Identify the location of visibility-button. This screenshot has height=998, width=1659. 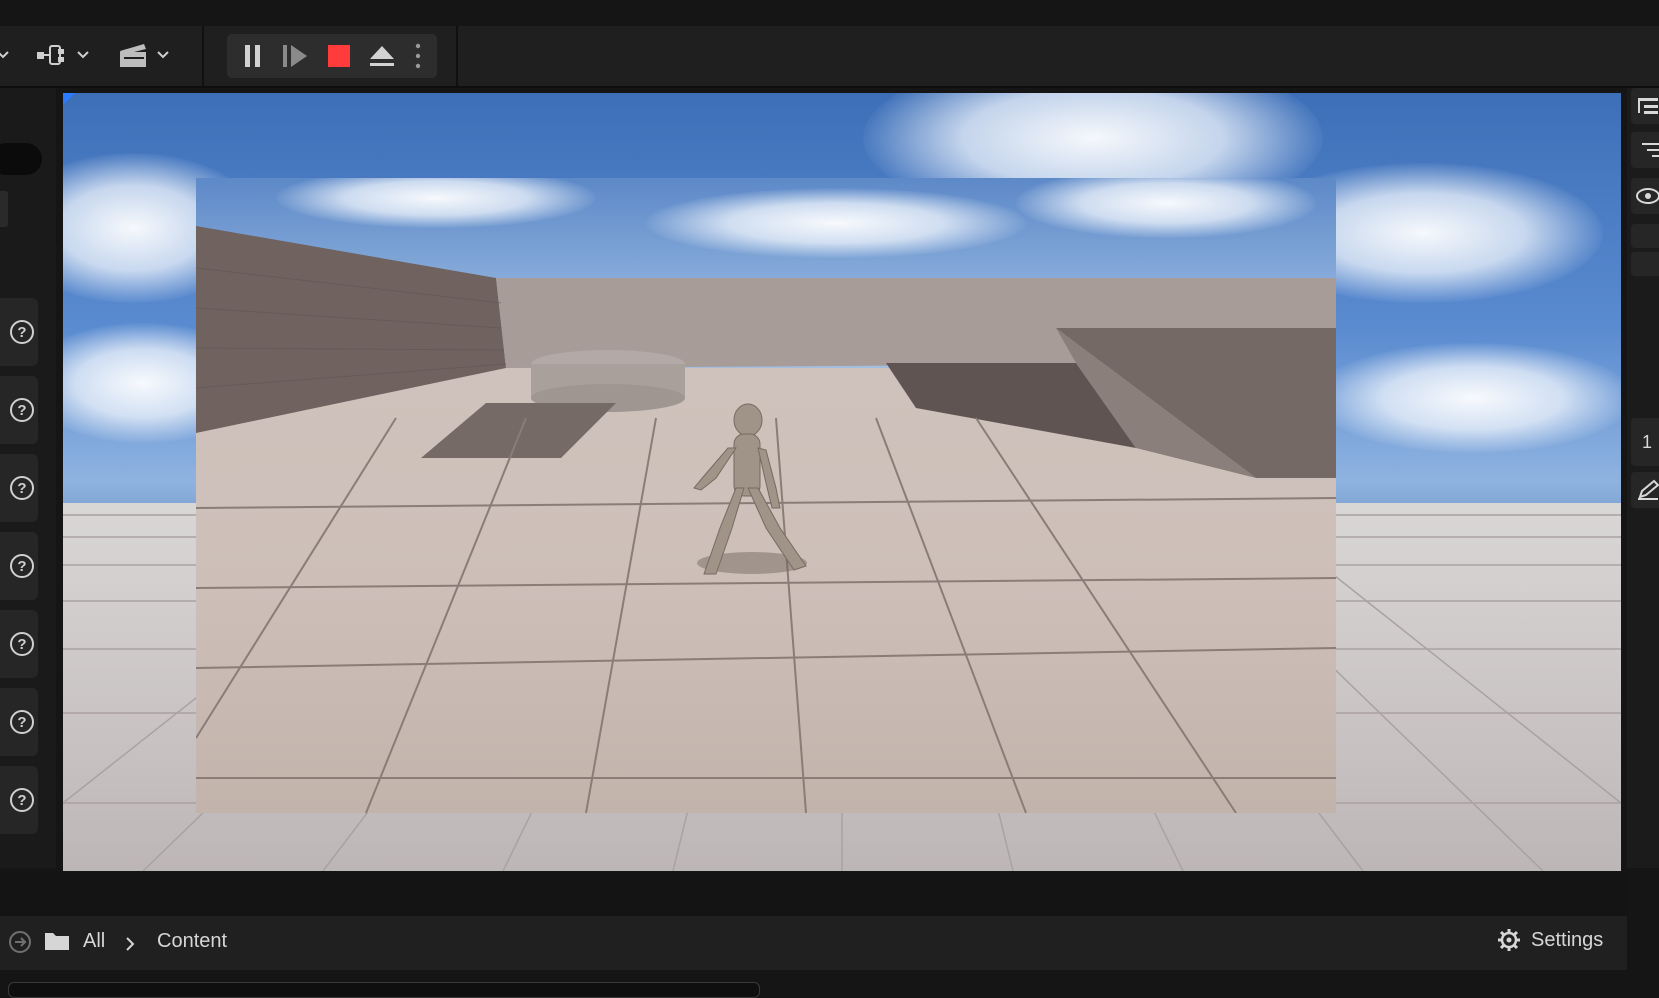
(1645, 196).